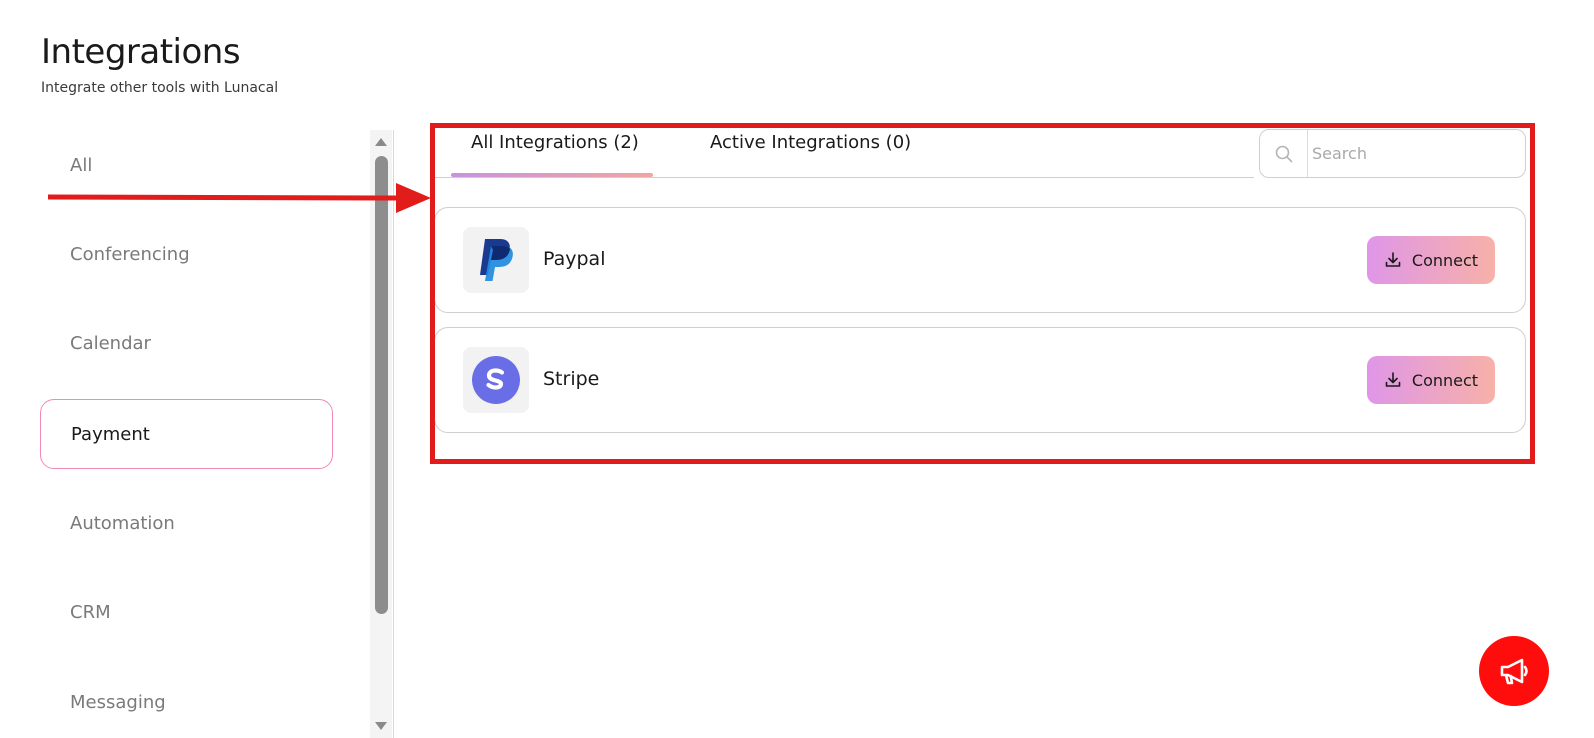 The image size is (1594, 738). I want to click on sidebar-item-messaging: Messaging, so click(186, 702).